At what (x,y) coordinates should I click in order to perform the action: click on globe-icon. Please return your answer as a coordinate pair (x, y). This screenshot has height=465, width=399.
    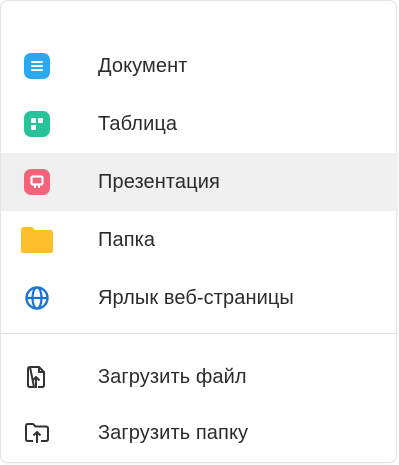
    Looking at the image, I should click on (37, 298).